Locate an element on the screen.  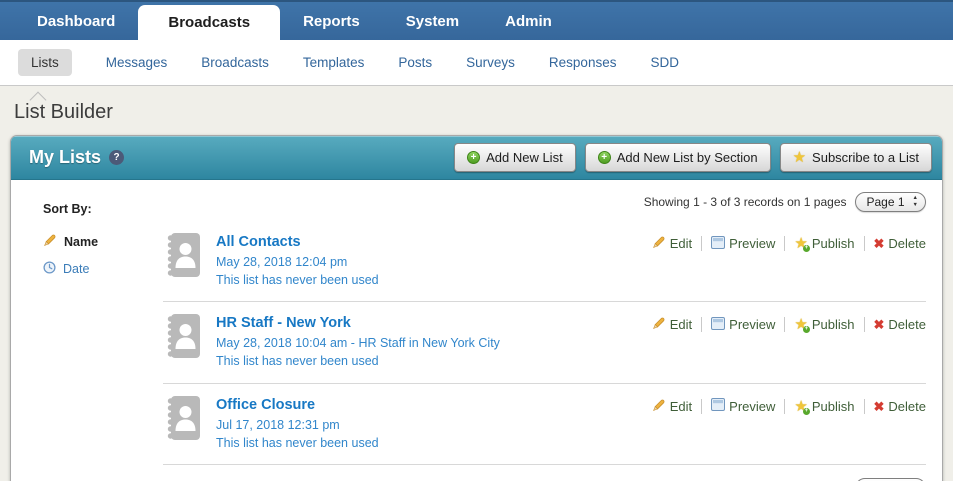
nav-admin: Admin is located at coordinates (528, 21).